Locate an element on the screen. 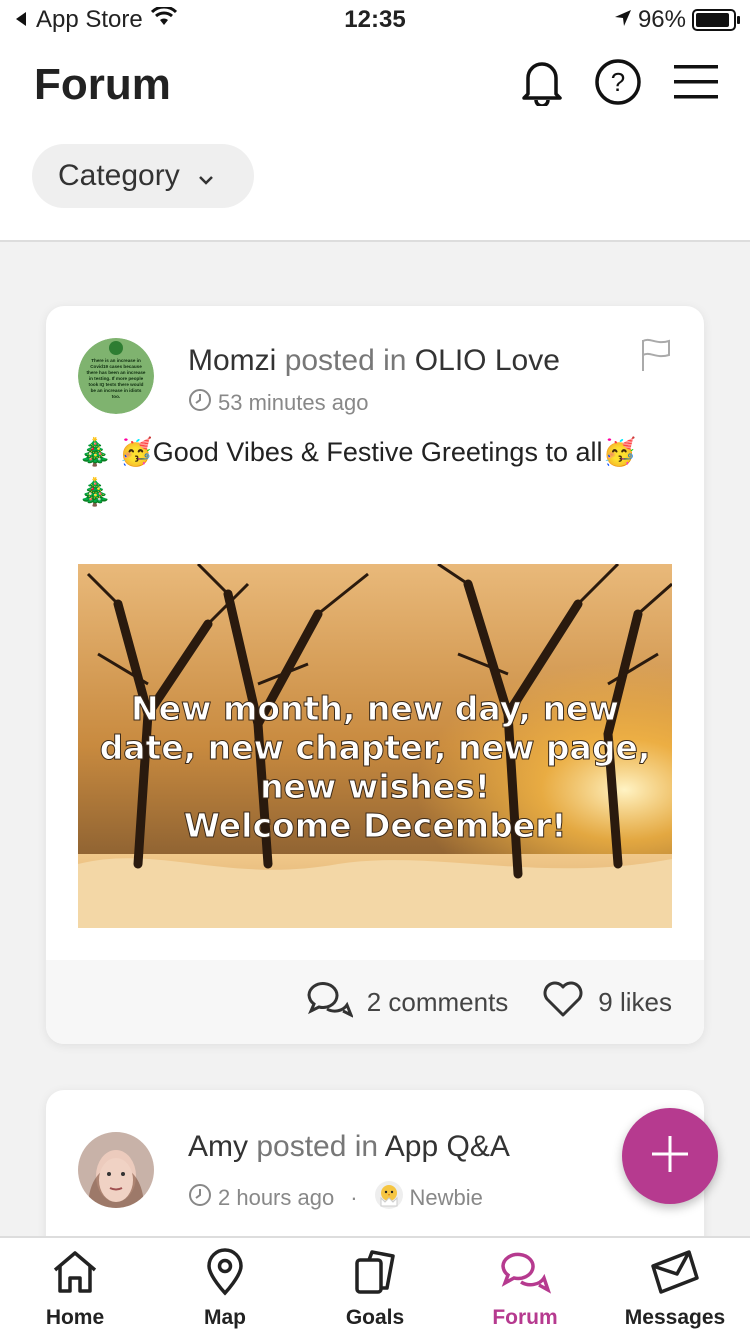 The image size is (750, 1336). comments-button: 2 comments is located at coordinates (407, 1002).